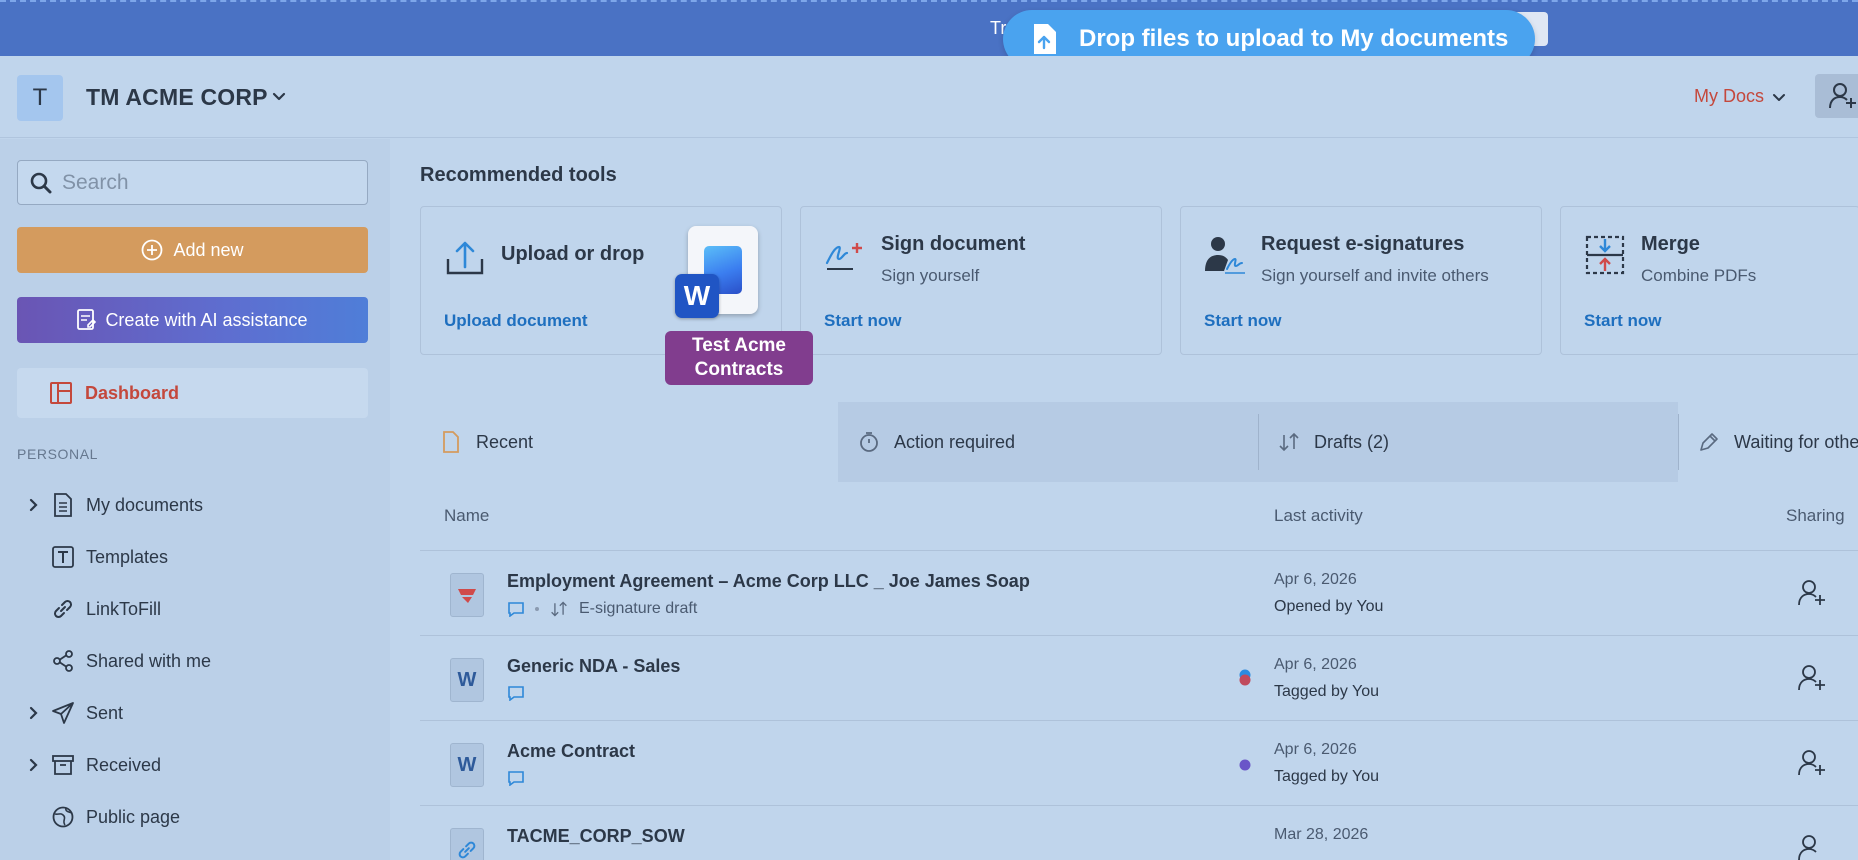 This screenshot has width=1858, height=860. I want to click on word-file-icon: W, so click(467, 765).